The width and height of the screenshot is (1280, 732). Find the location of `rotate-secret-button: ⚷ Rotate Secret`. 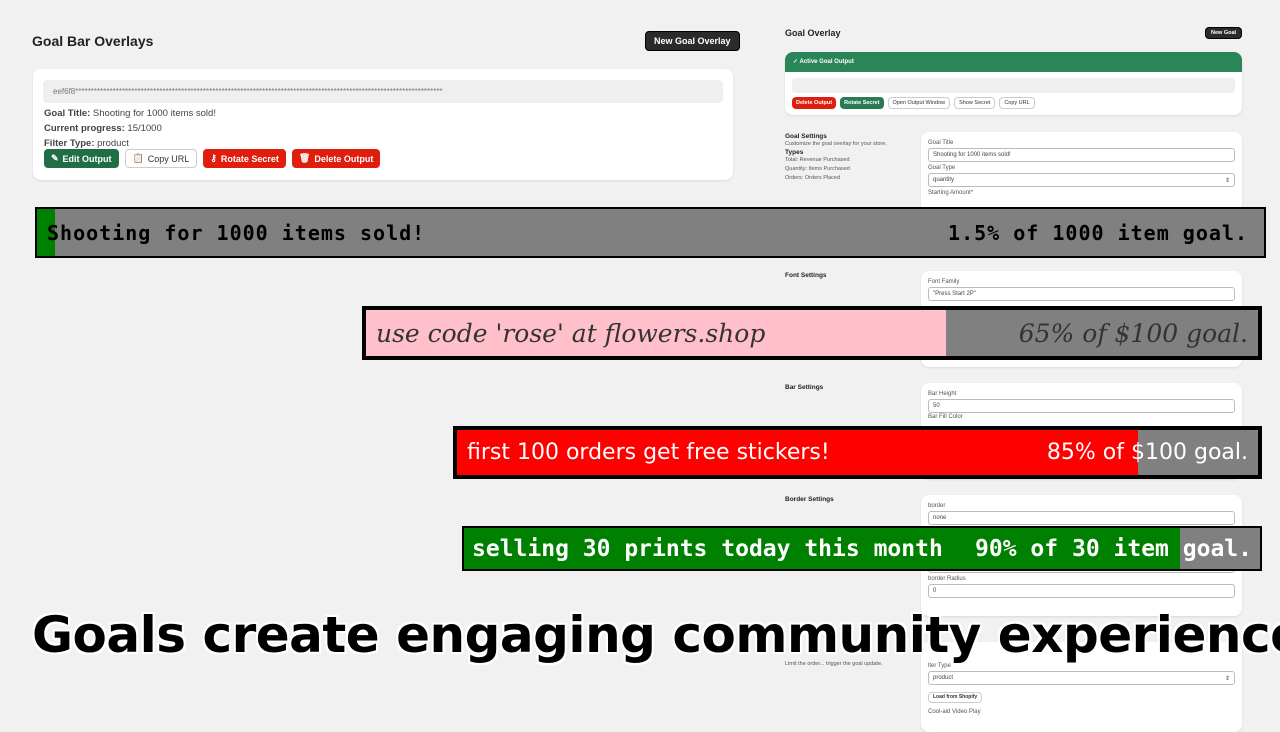

rotate-secret-button: ⚷ Rotate Secret is located at coordinates (244, 158).